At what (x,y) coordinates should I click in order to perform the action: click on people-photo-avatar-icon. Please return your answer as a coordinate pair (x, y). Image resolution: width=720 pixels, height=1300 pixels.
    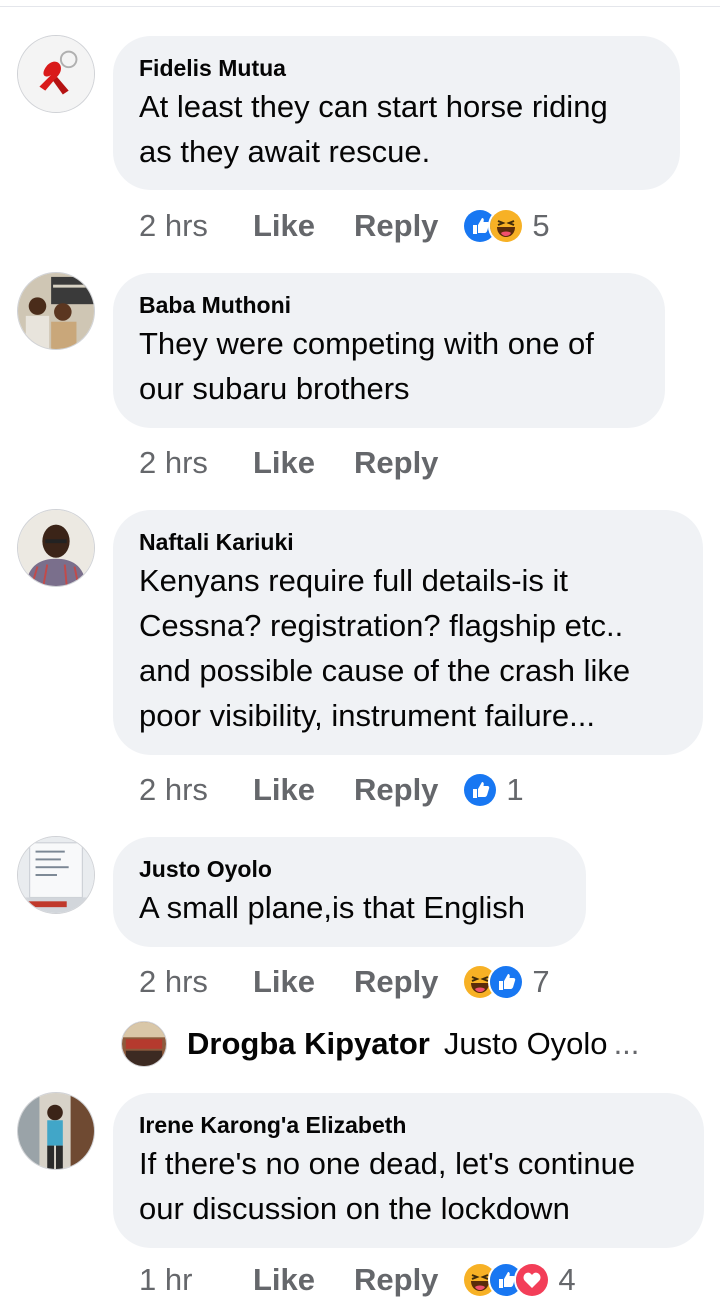
    Looking at the image, I should click on (56, 311).